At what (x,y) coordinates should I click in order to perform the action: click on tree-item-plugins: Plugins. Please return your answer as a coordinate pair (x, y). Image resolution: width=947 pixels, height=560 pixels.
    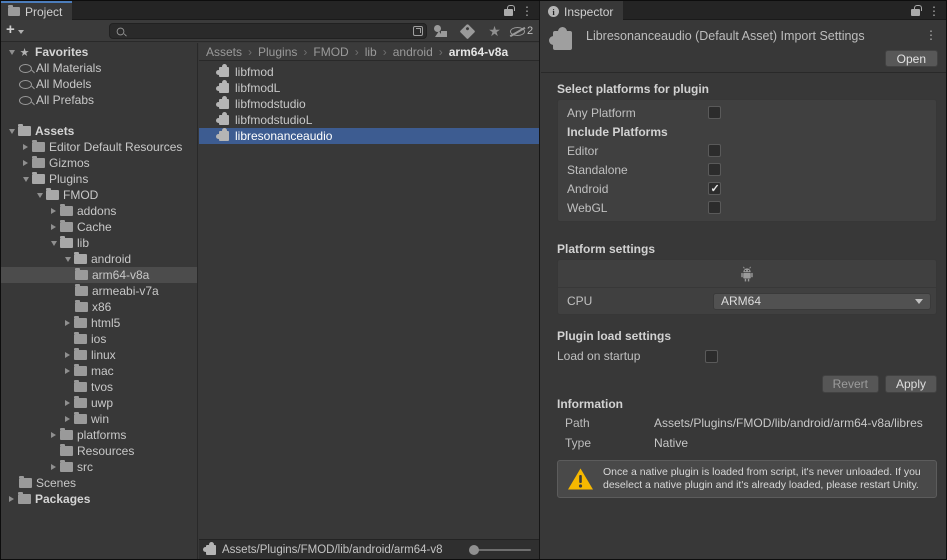
    Looking at the image, I should click on (99, 179).